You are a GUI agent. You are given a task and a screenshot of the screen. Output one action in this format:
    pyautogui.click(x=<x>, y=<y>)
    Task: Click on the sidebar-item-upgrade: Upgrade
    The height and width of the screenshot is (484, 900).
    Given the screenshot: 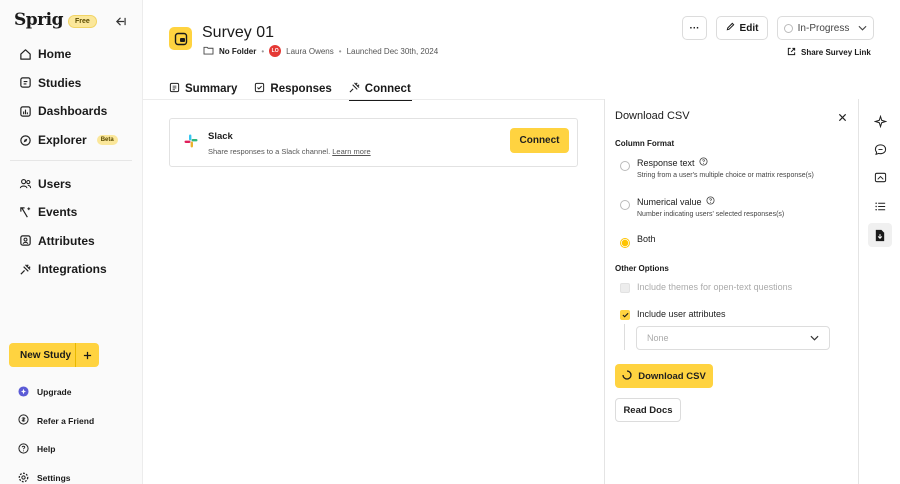 What is the action you would take?
    pyautogui.click(x=71, y=392)
    